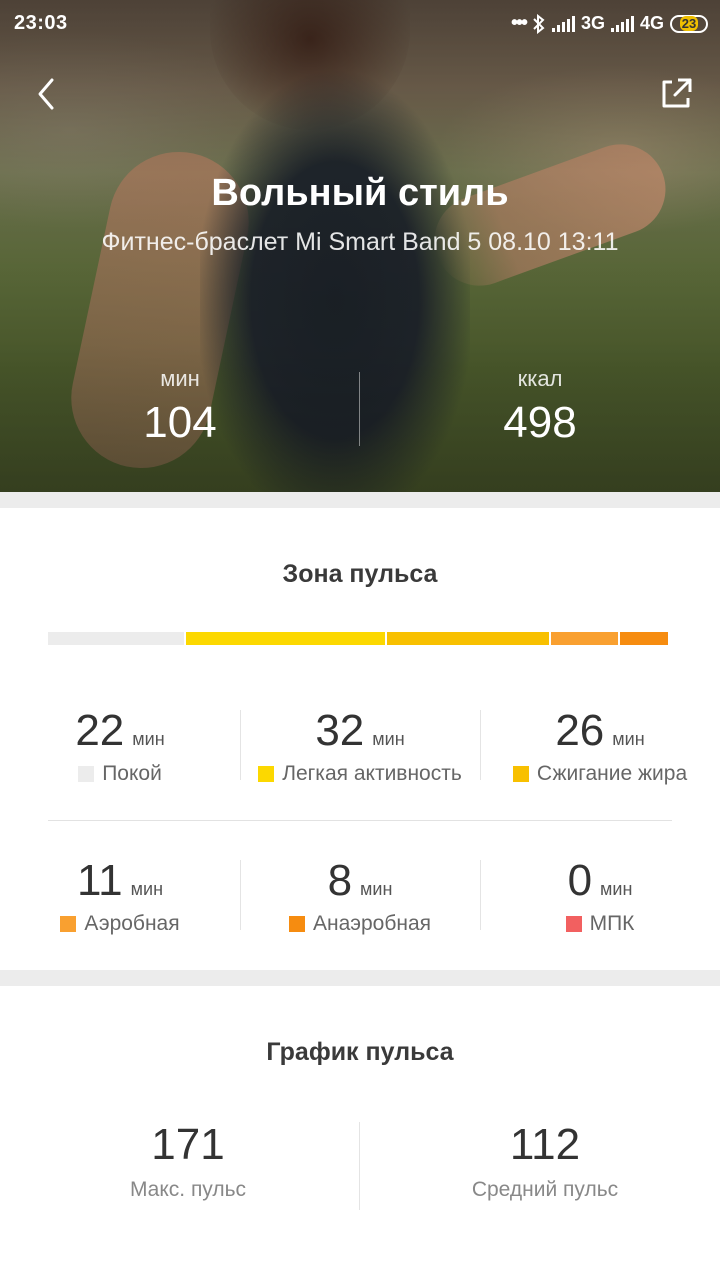 This screenshot has width=720, height=1280. I want to click on zone-cell: 8 мин Анаэробная, so click(360, 896).